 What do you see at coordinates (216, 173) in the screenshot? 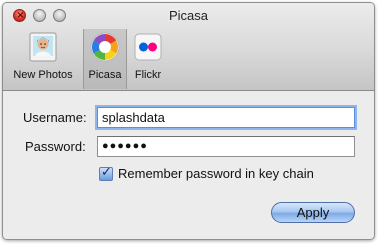
I see `remember-password-label: Remember password in key chain` at bounding box center [216, 173].